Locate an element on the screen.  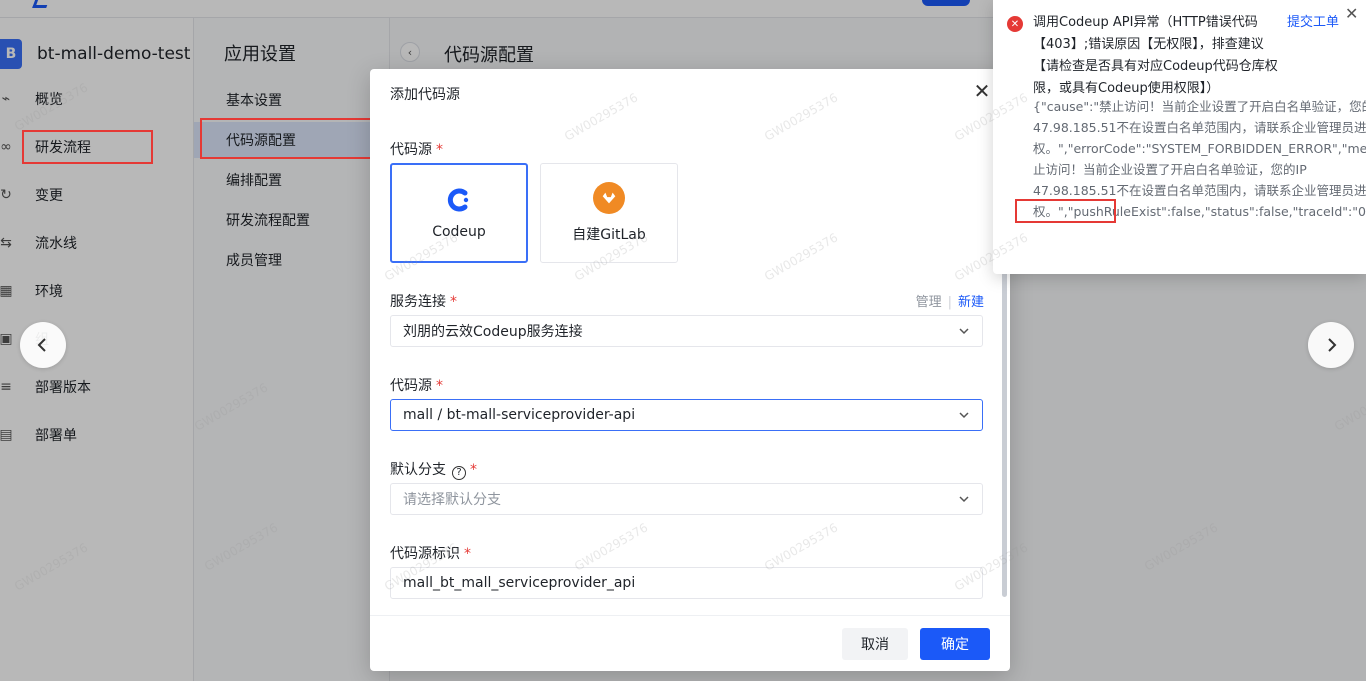
carousel-next-button is located at coordinates (1331, 345).